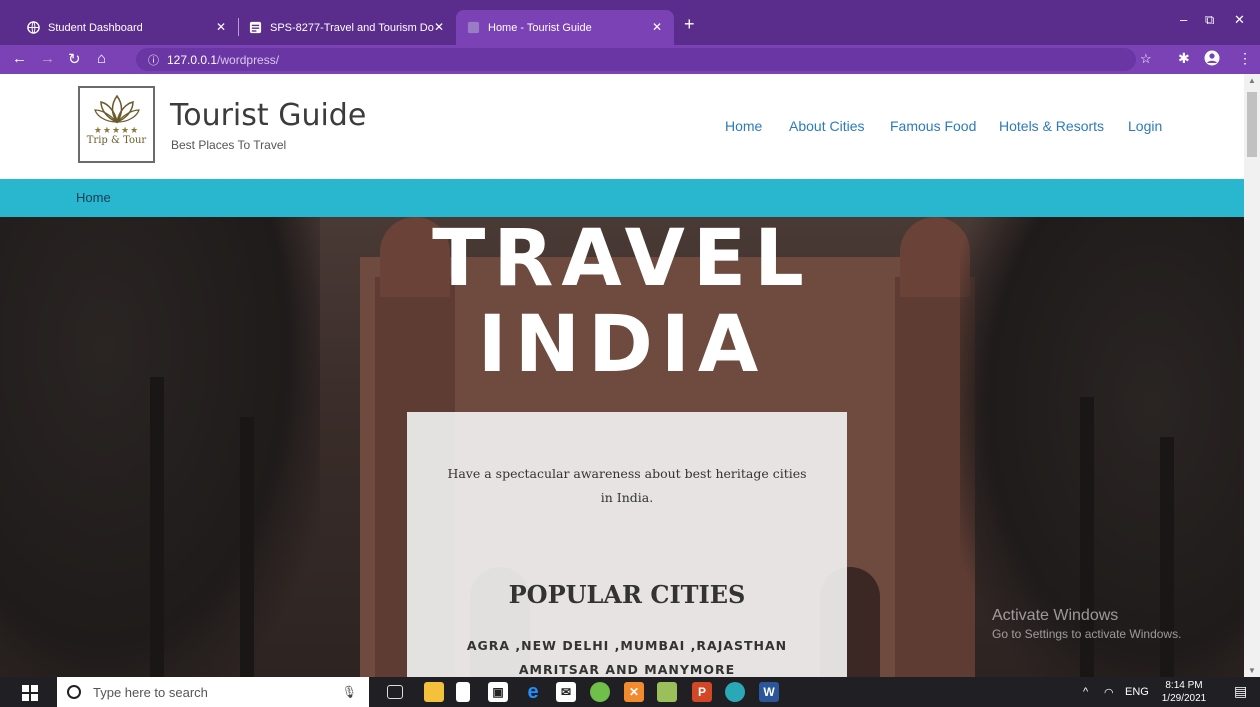 The width and height of the screenshot is (1260, 707). Describe the element at coordinates (634, 692) in the screenshot. I see `xampp-icon: ✕` at that location.